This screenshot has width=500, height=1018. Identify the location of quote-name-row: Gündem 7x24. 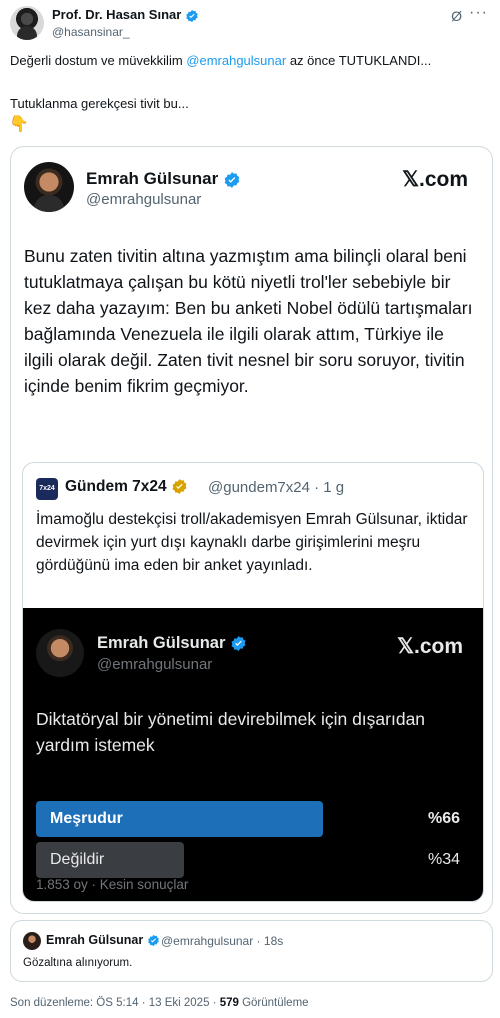
(126, 487).